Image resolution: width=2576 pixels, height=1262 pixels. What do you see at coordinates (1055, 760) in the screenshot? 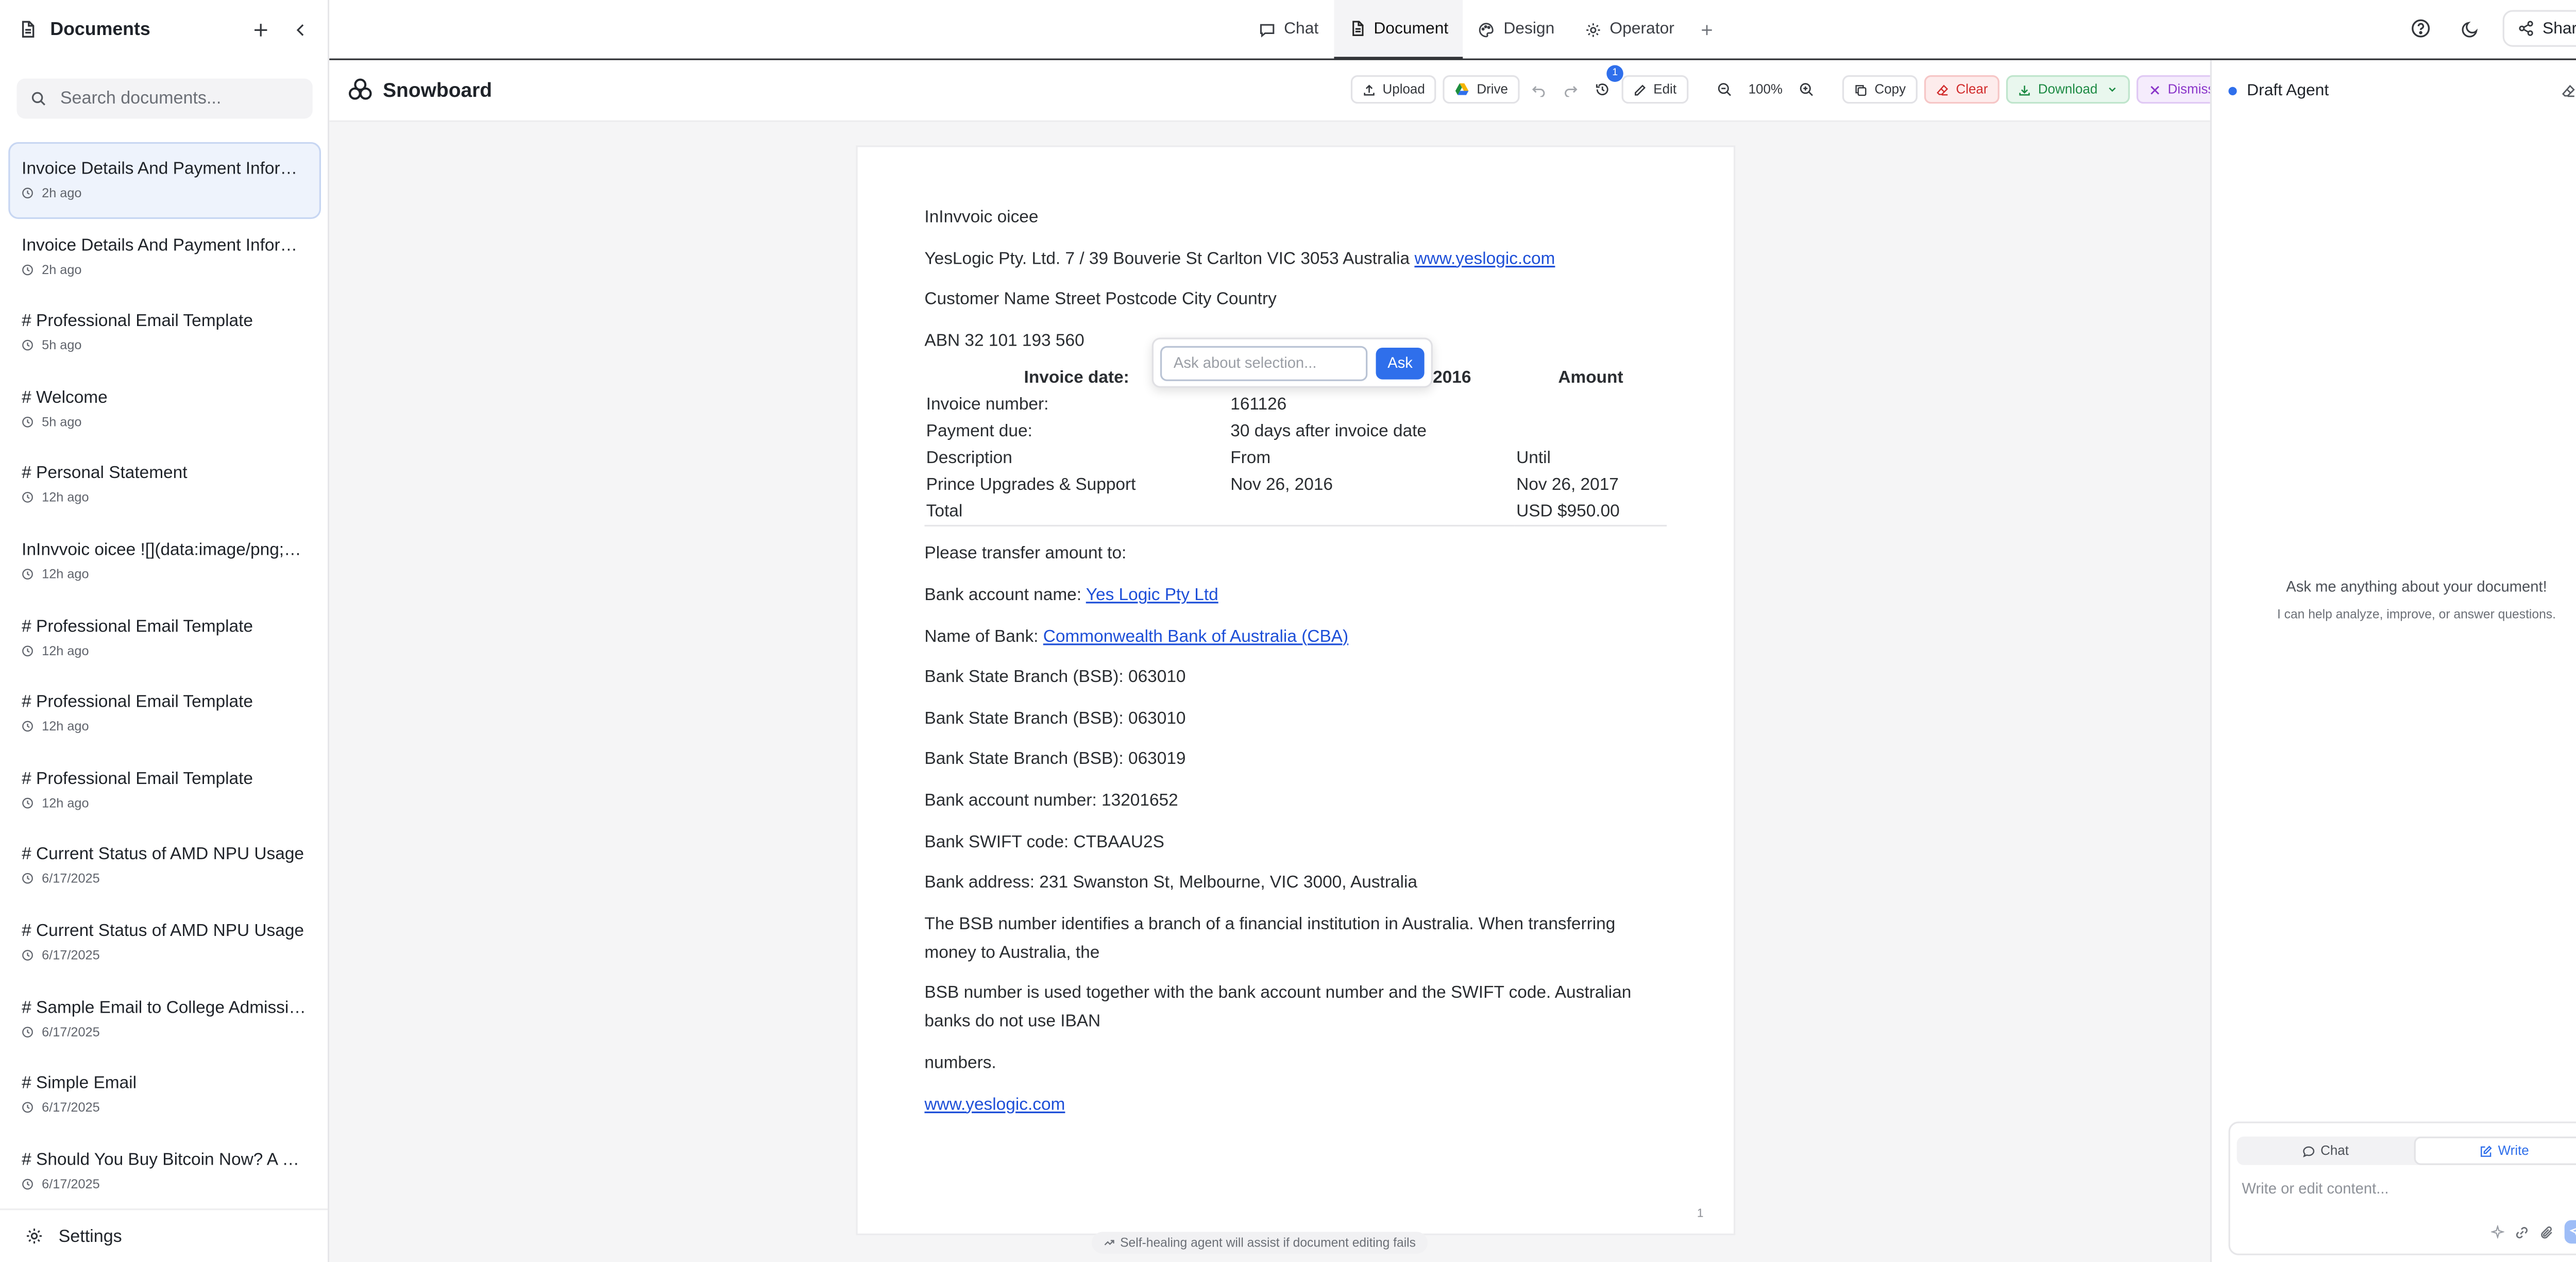
I see `bsb-line: Bank State Branch (BSB): 063019` at bounding box center [1055, 760].